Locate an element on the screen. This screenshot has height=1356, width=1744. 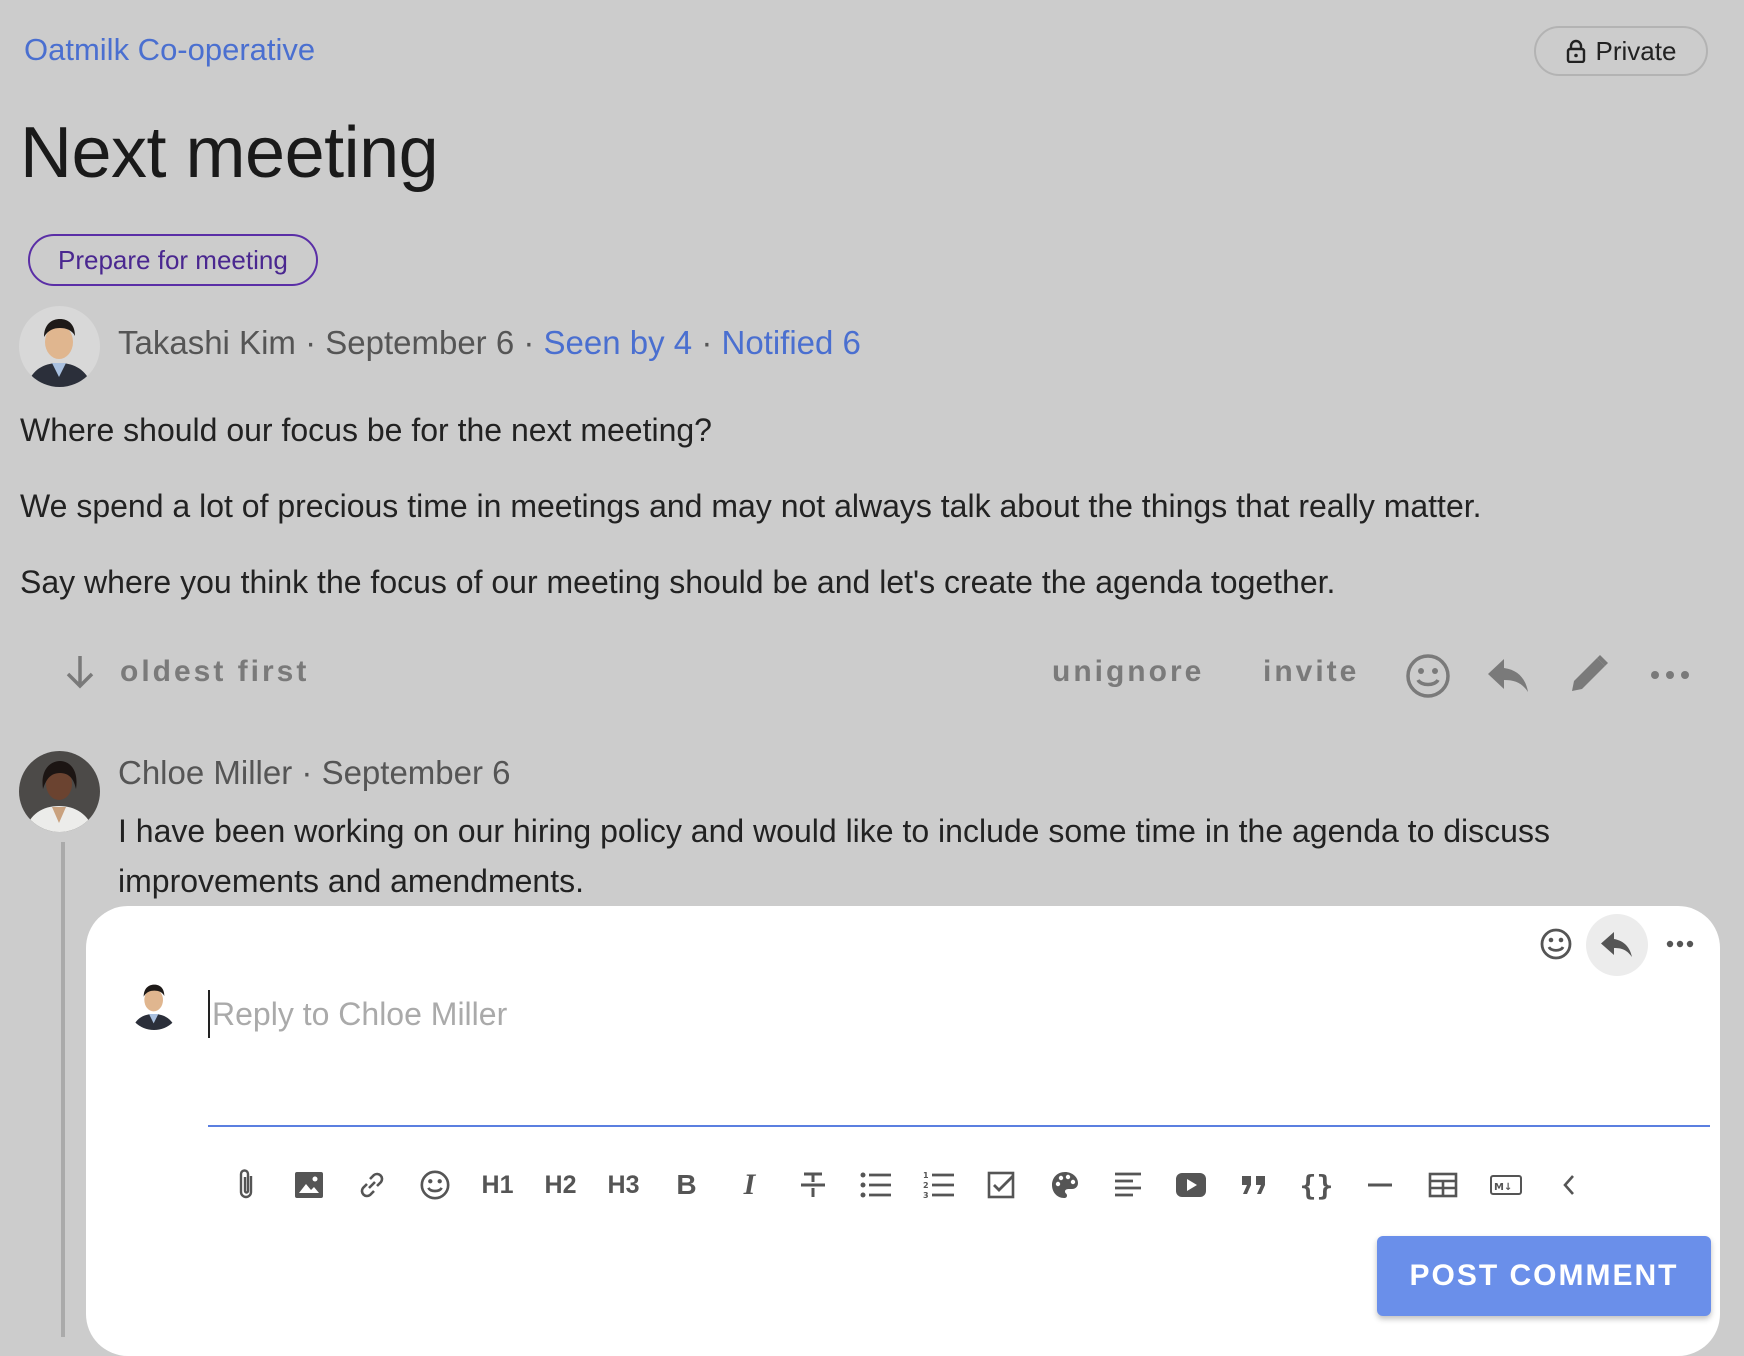
privacy-button: Private is located at coordinates (1621, 51).